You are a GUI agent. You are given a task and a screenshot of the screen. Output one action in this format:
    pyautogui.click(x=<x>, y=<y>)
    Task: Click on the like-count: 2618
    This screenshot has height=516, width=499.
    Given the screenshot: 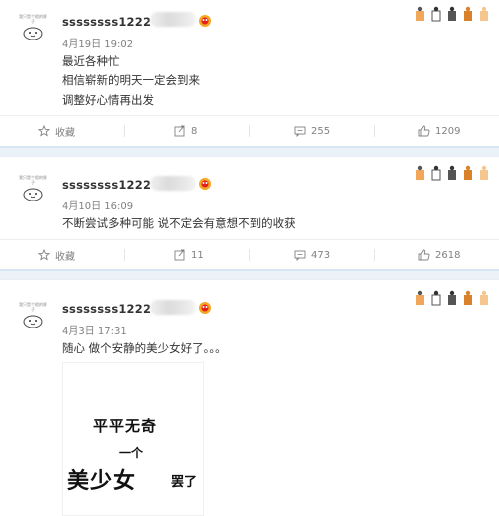 What is the action you would take?
    pyautogui.click(x=448, y=255)
    